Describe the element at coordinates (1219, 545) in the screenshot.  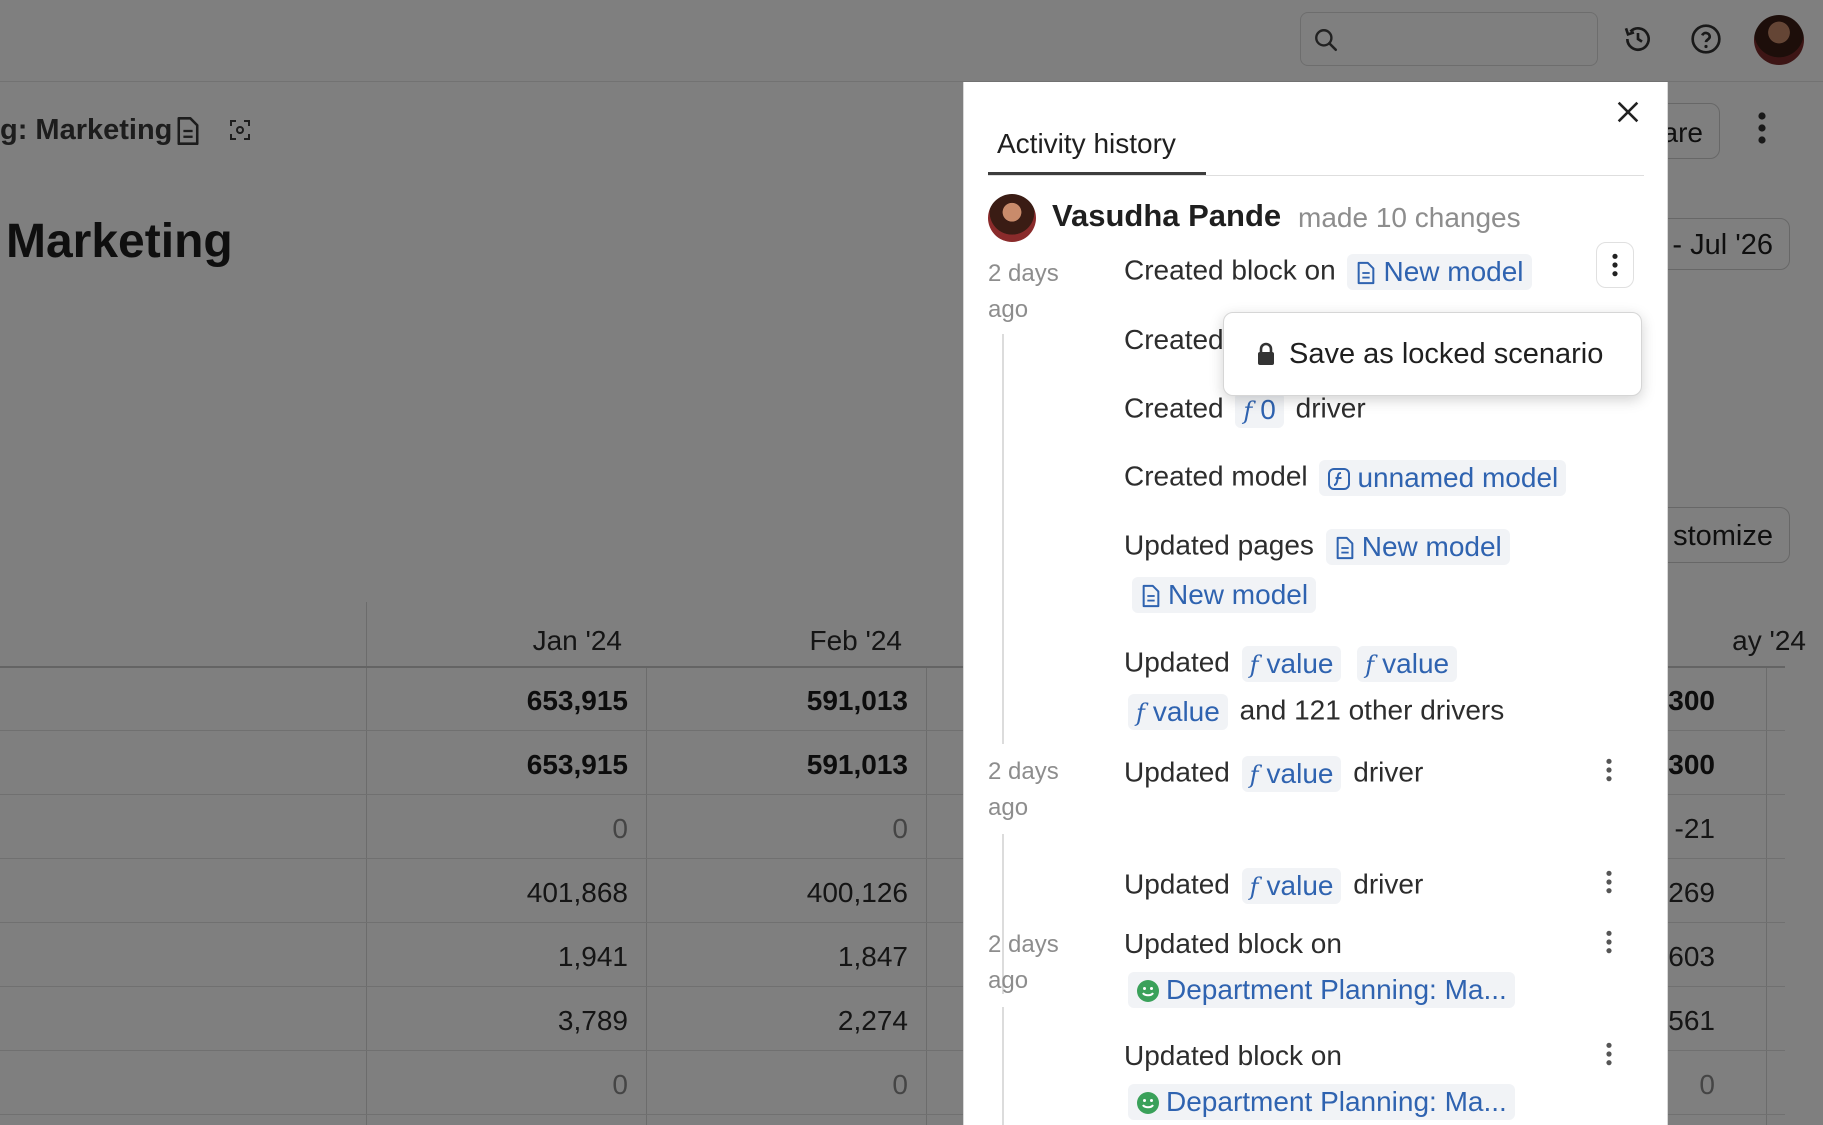
I see `entry-text: Updated pages` at that location.